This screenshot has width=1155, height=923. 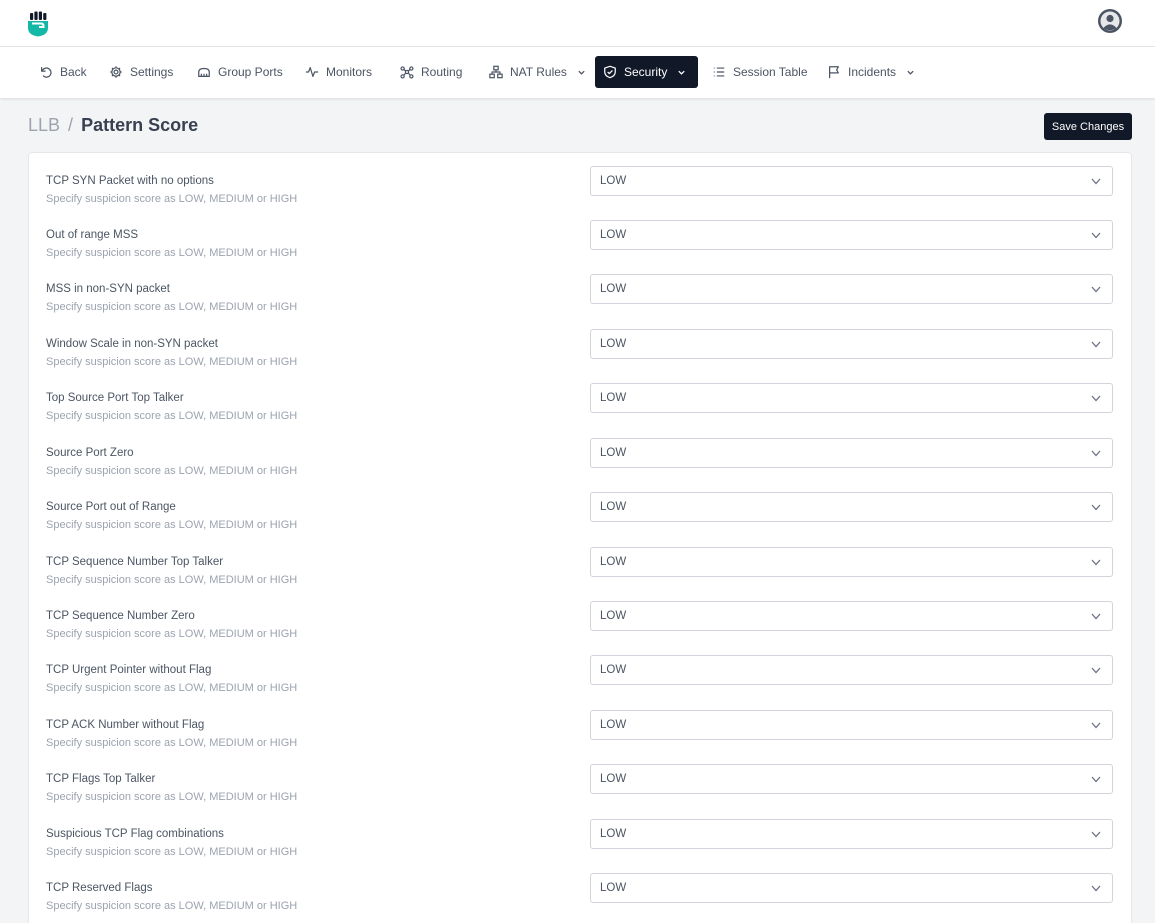 What do you see at coordinates (349, 72) in the screenshot?
I see `nav-monitors-label: Monitors` at bounding box center [349, 72].